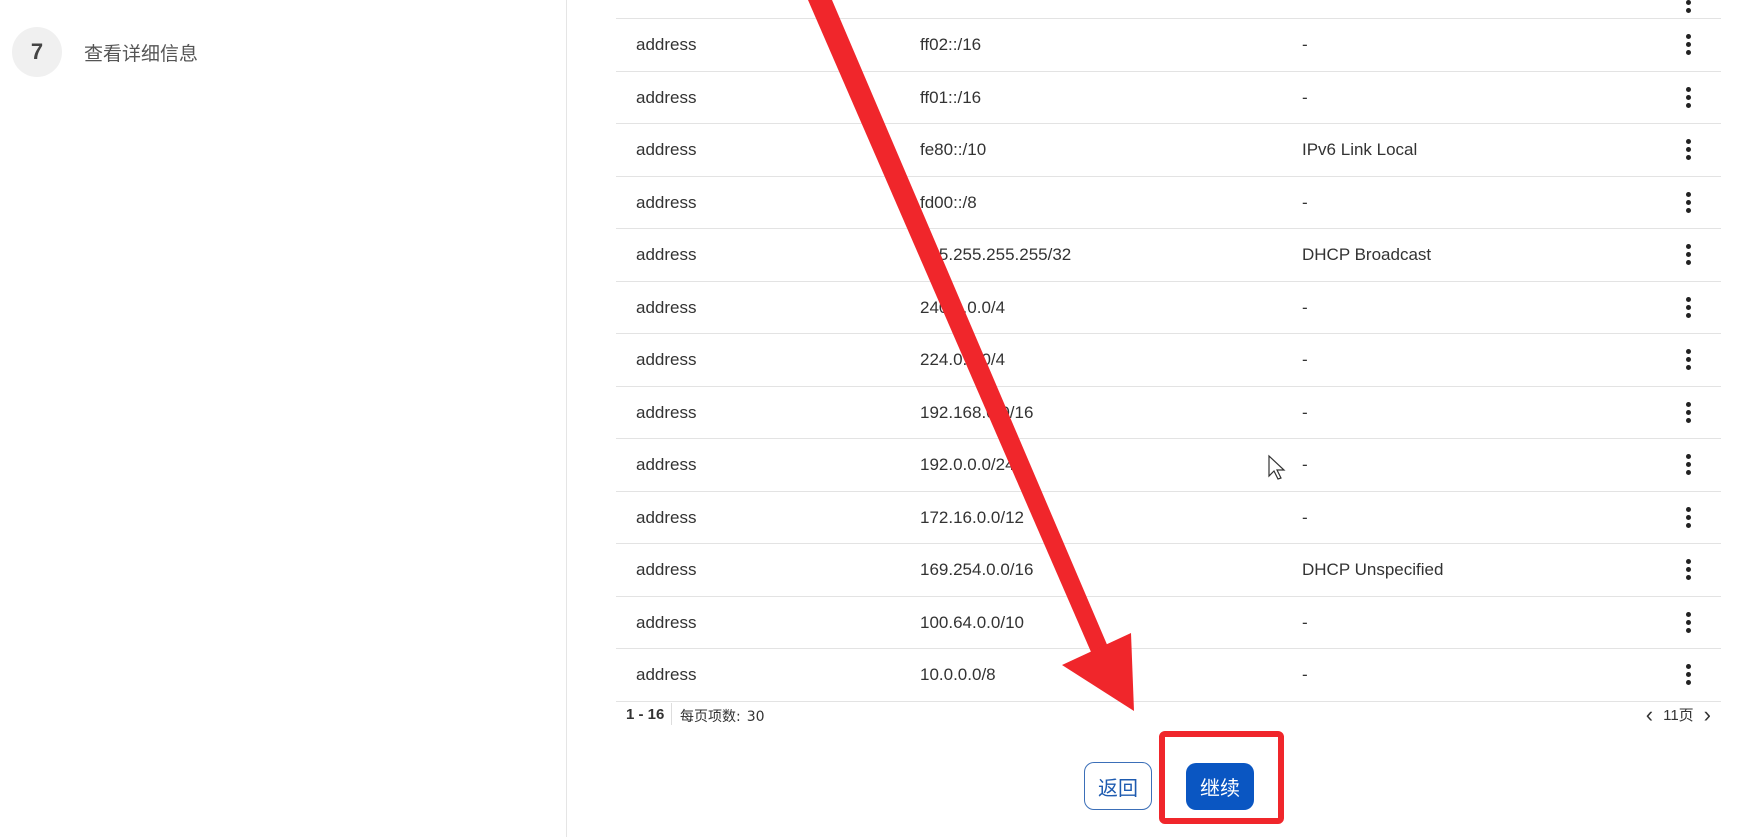 The height and width of the screenshot is (837, 1737). I want to click on table-row: address 224.0.0.0/4 -, so click(1168, 360).